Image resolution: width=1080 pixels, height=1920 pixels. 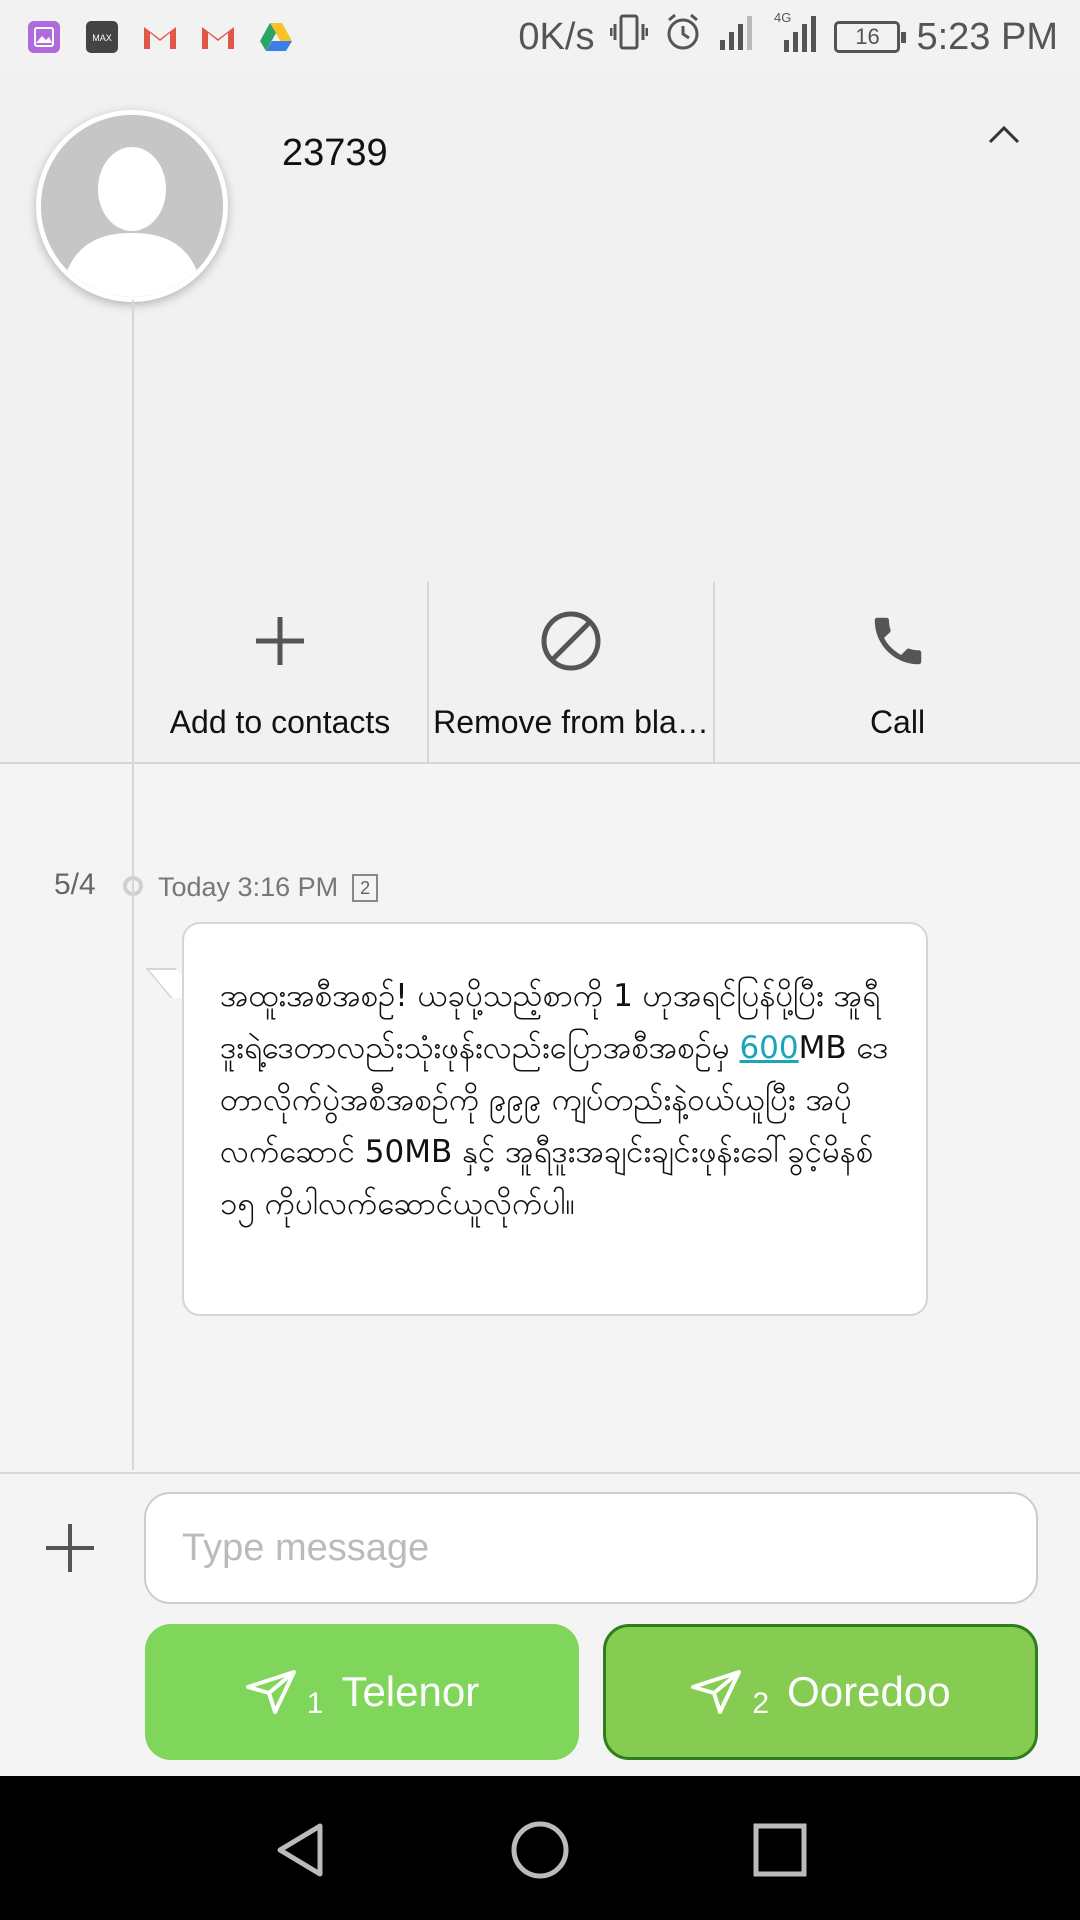 I want to click on signal-sim1-icon, so click(x=738, y=37).